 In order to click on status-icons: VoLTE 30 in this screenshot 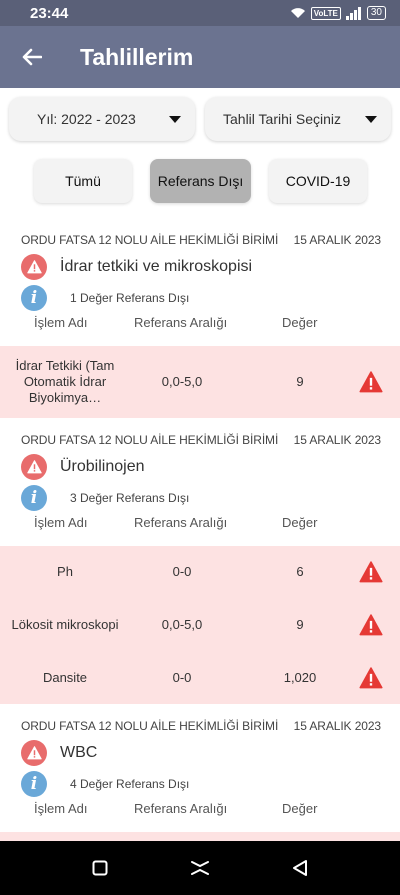, I will do `click(338, 13)`.